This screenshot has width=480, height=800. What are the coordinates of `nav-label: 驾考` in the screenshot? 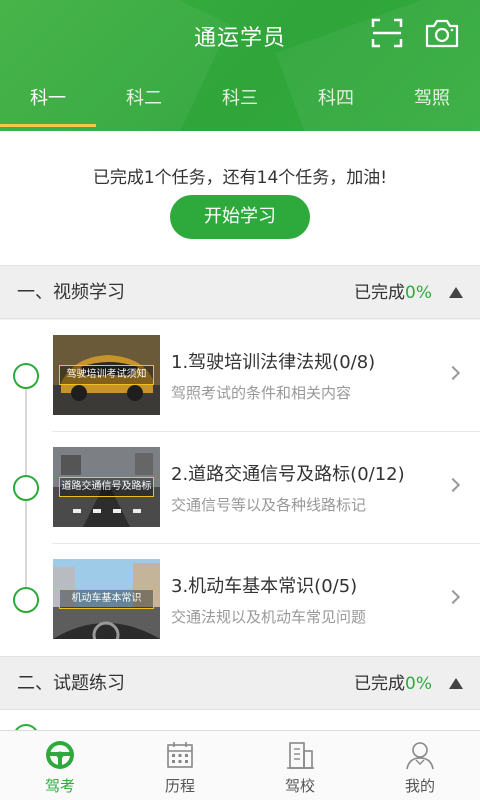 It's located at (59, 786).